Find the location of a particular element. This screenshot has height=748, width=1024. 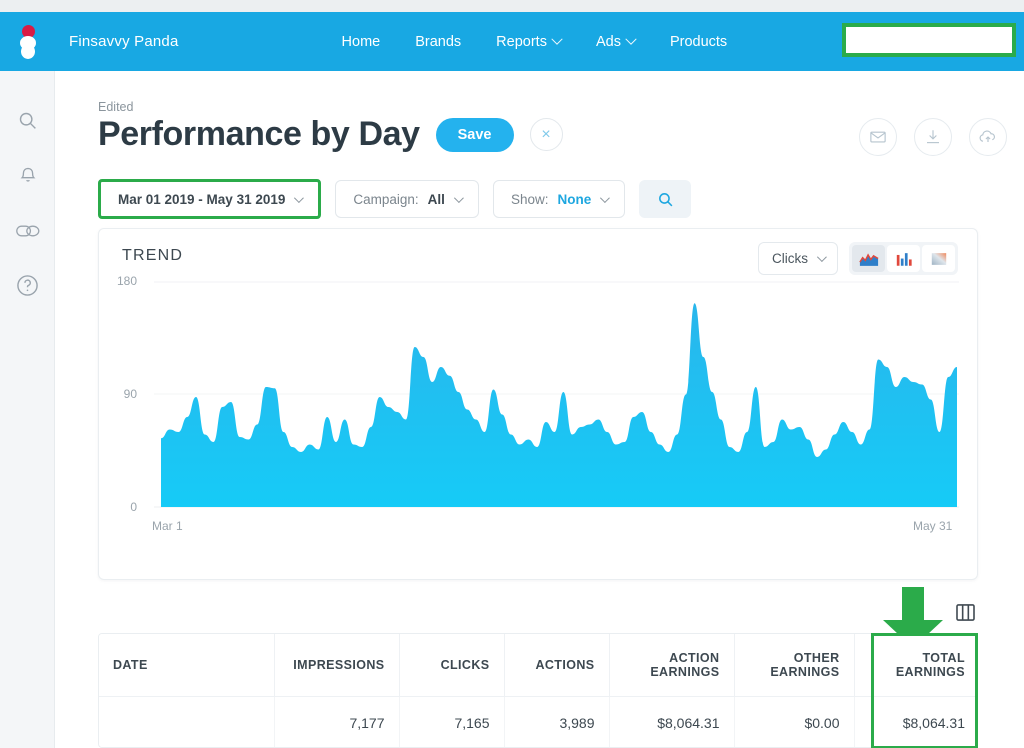

help-icon is located at coordinates (27, 285).